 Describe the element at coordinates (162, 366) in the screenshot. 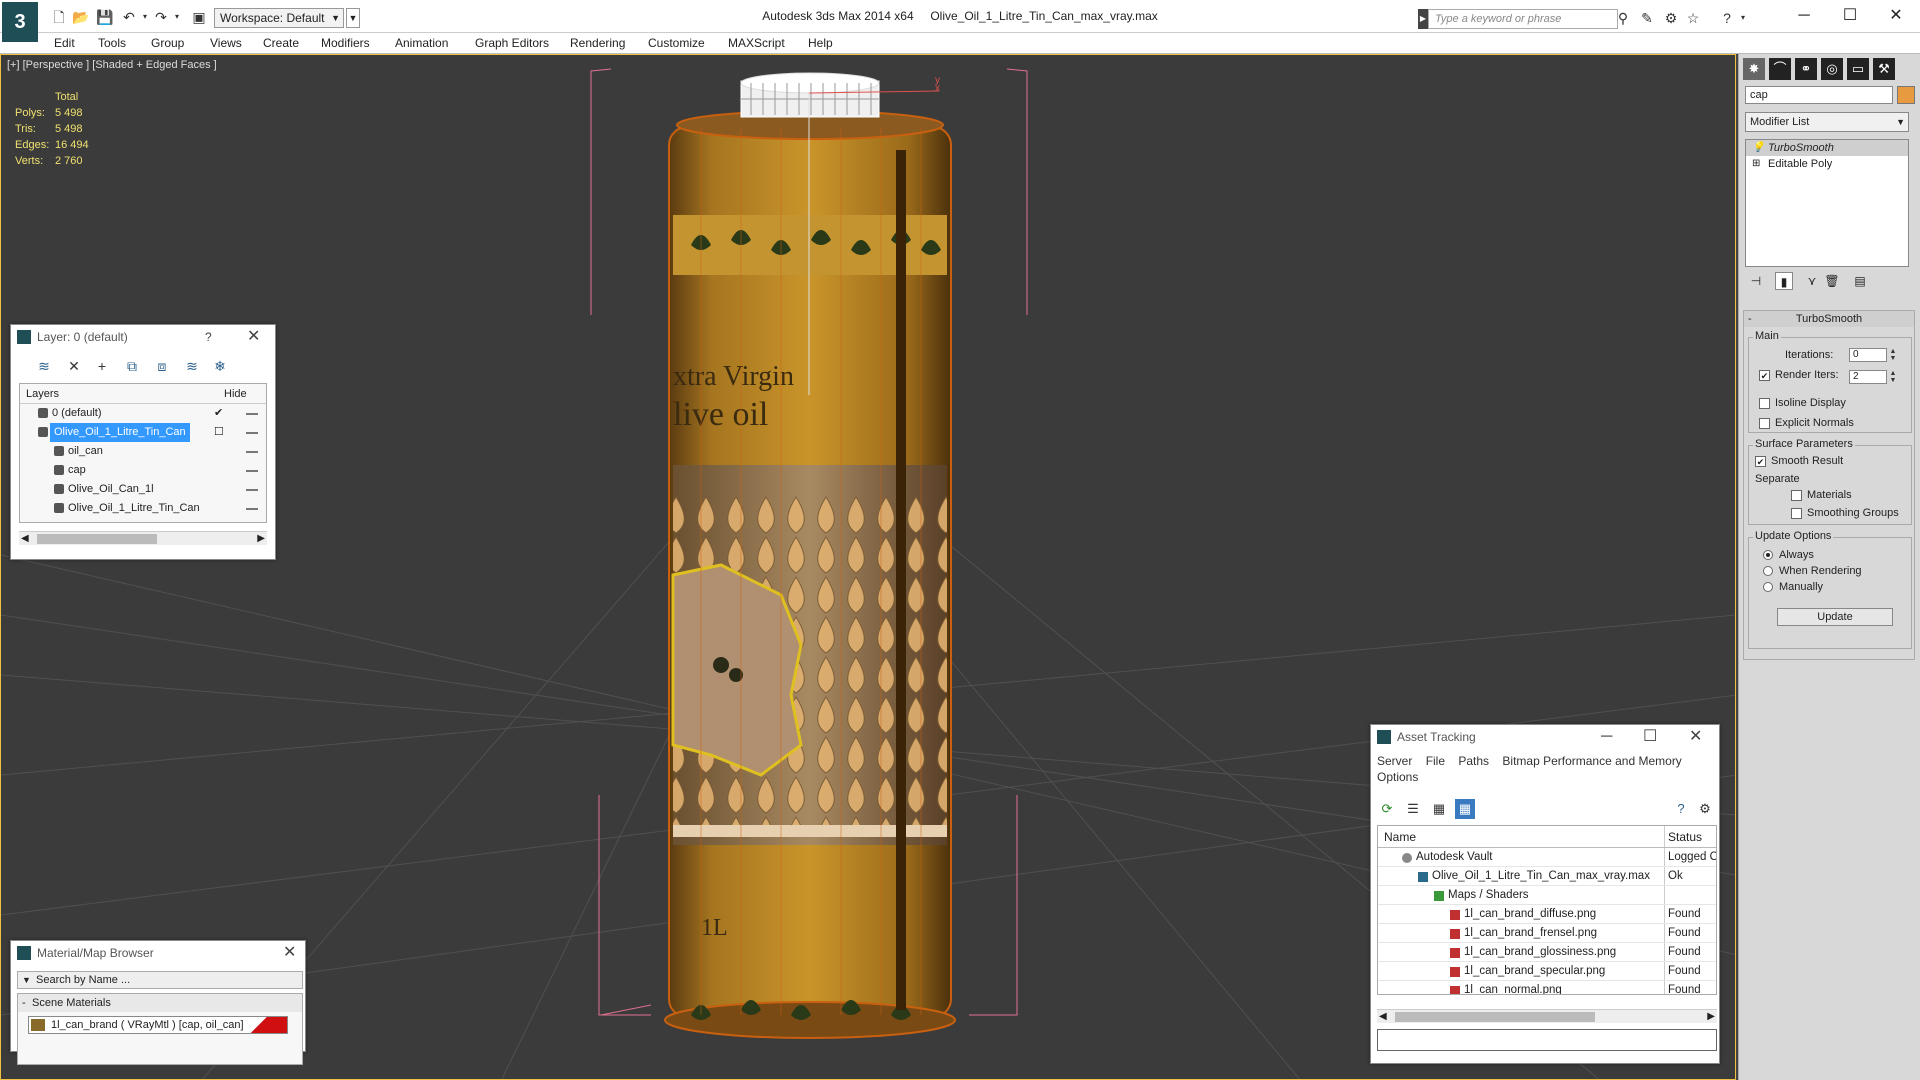

I see `highlight-layer-icon: ⧈` at that location.